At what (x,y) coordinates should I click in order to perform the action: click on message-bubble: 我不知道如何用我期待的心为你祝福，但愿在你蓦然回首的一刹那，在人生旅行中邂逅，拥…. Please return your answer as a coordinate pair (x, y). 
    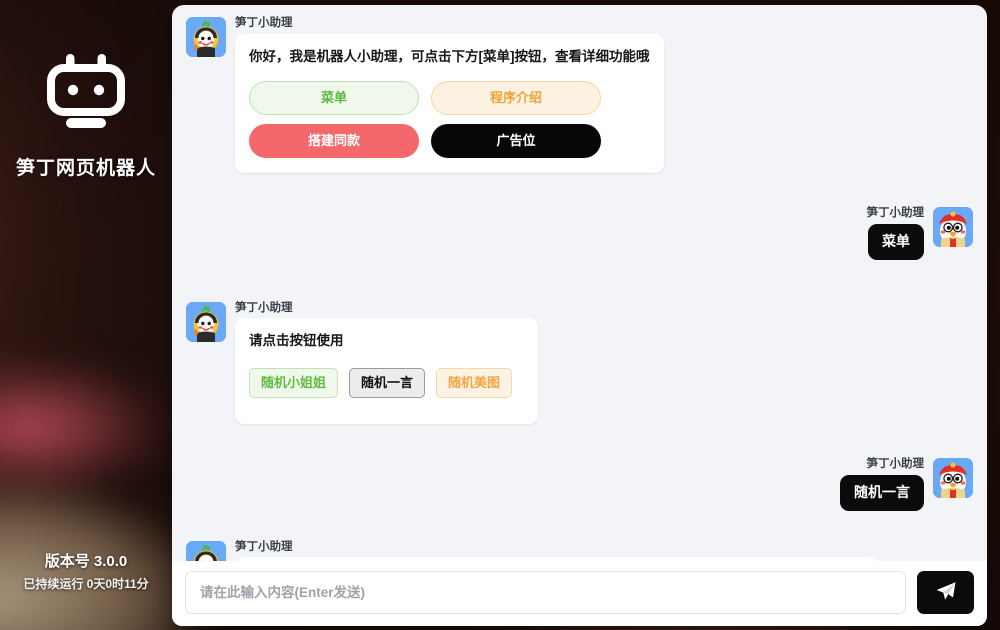
    Looking at the image, I should click on (557, 559).